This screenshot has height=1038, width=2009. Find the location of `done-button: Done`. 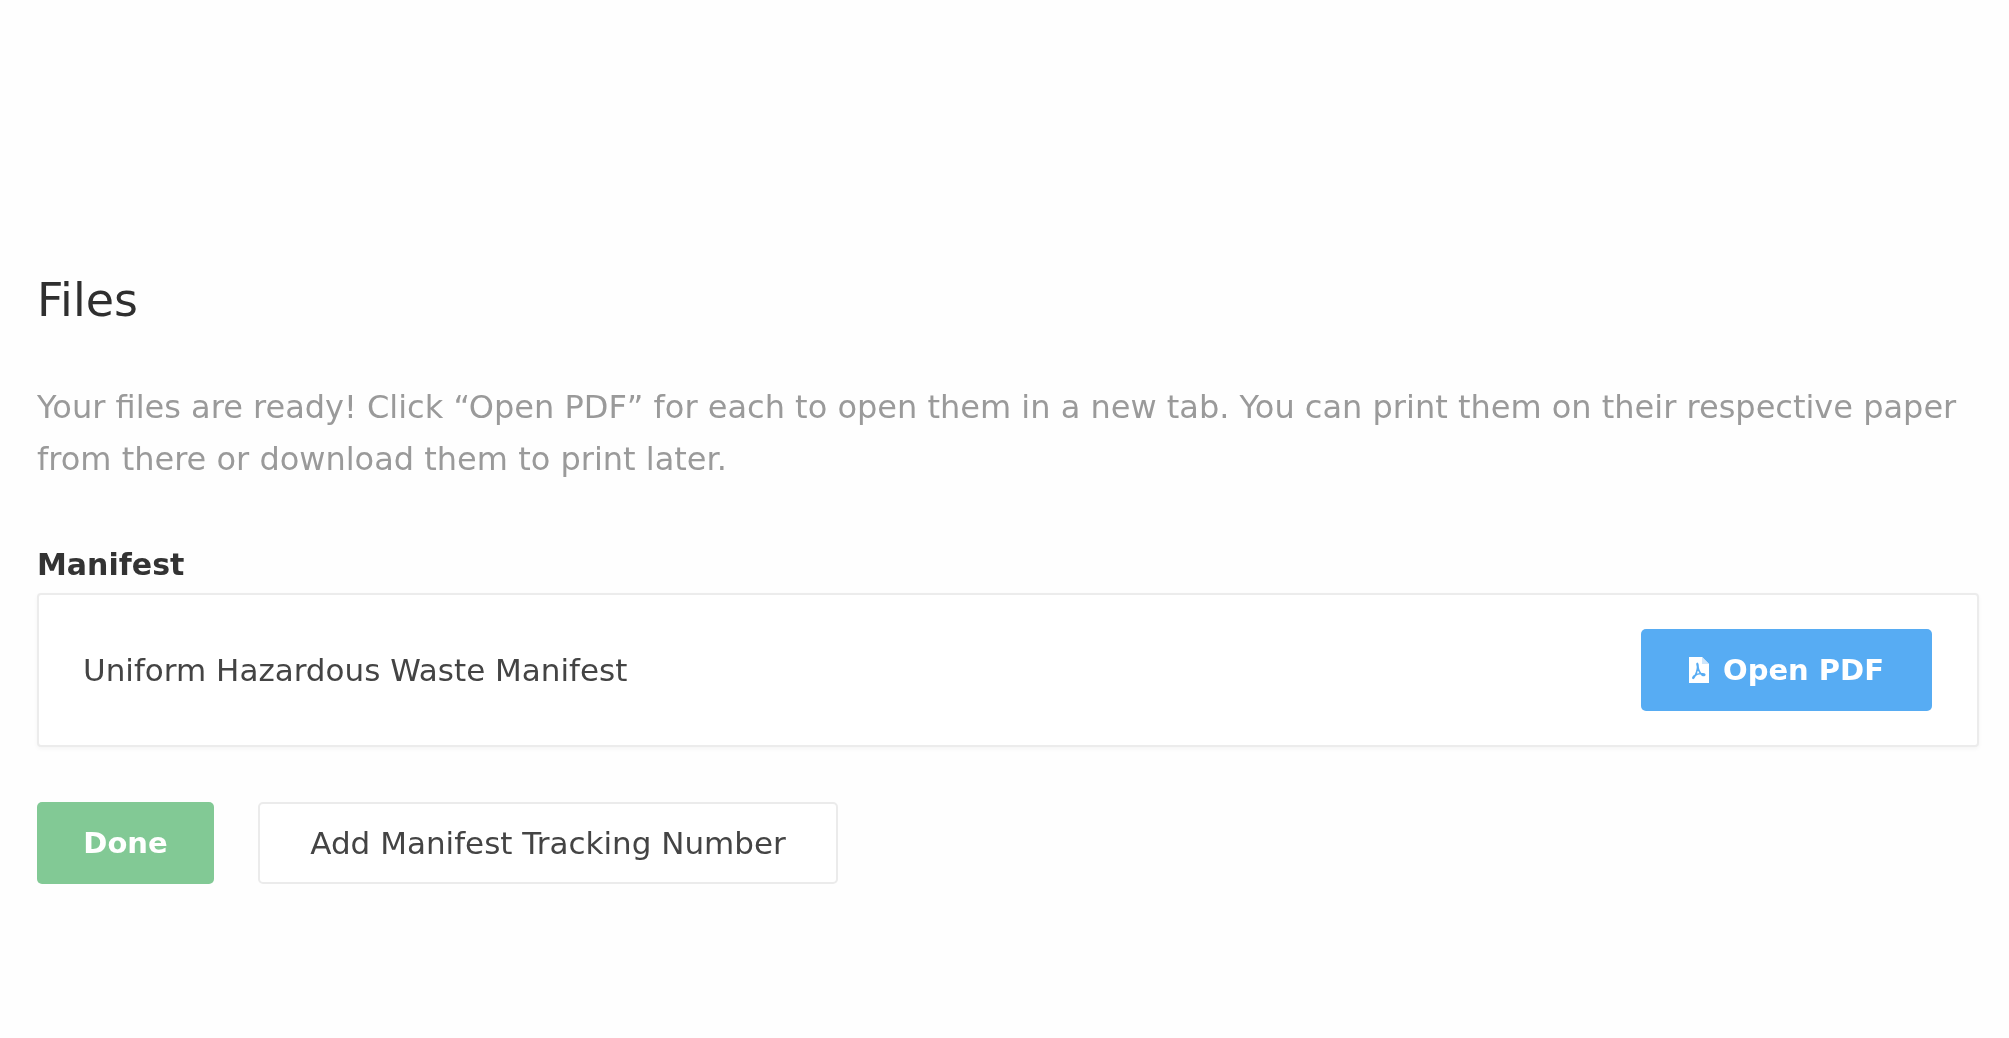

done-button: Done is located at coordinates (125, 843).